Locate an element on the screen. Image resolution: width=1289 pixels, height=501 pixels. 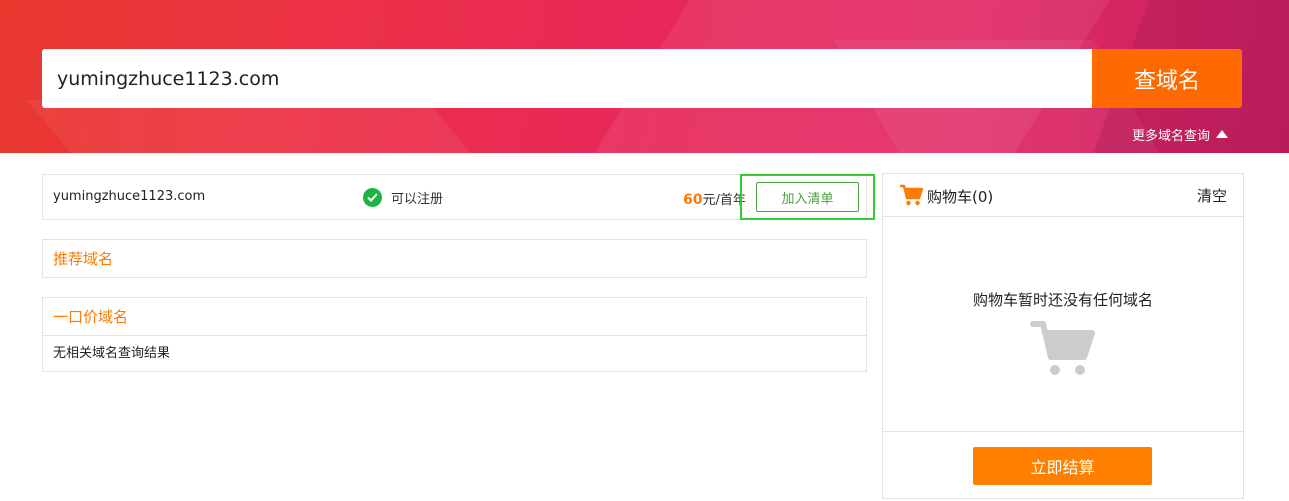
fixed-price-domains-section: 一口价域名 无相关域名查询结果 is located at coordinates (454, 334).